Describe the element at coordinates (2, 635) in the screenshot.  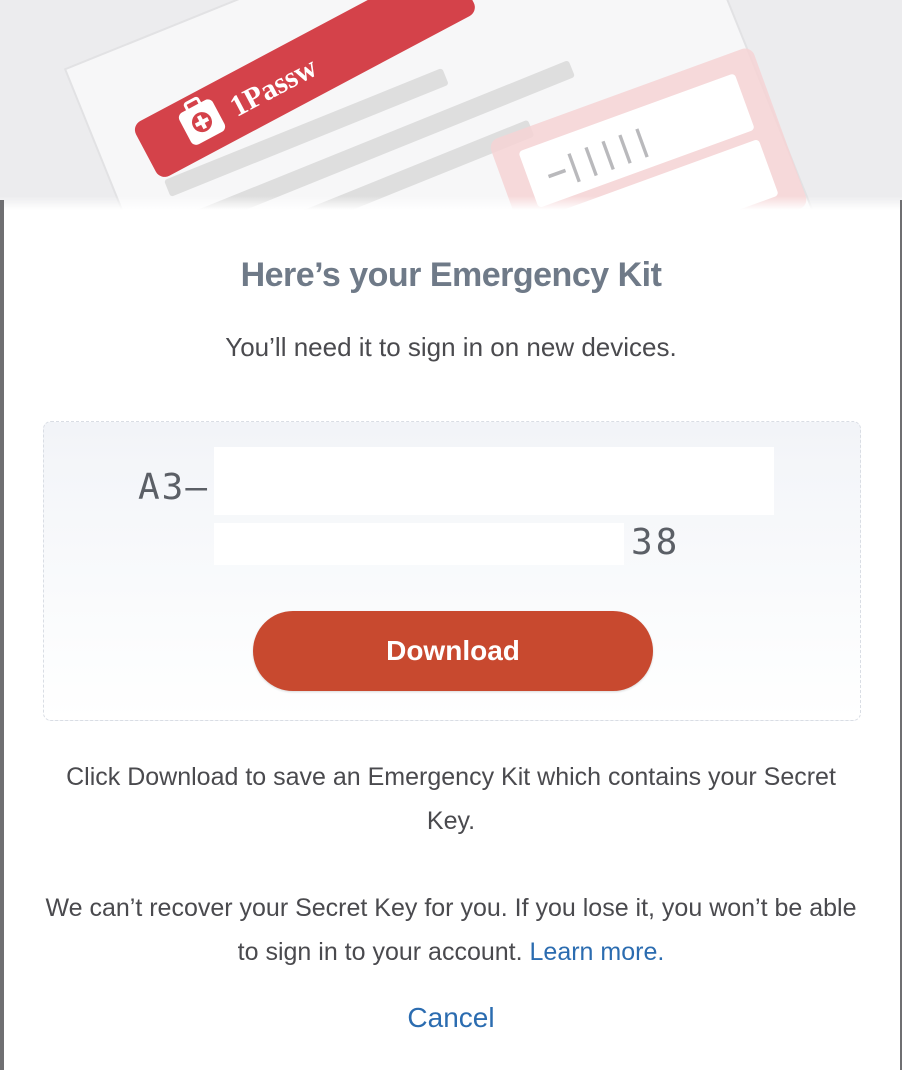
I see `window-edge` at that location.